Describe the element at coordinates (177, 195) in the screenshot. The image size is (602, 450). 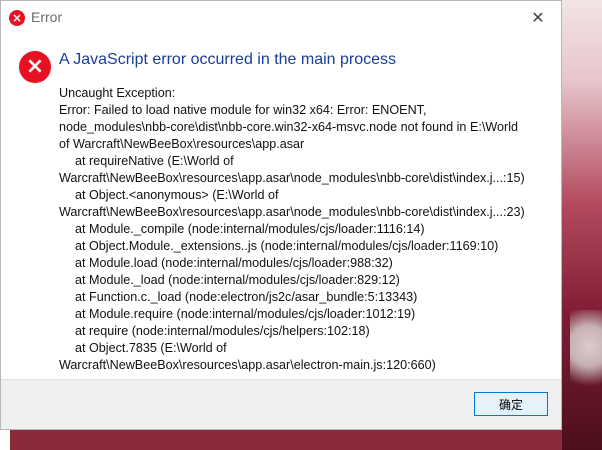
I see `error-message-line: at Object.<anonymous> (E:\World of` at that location.